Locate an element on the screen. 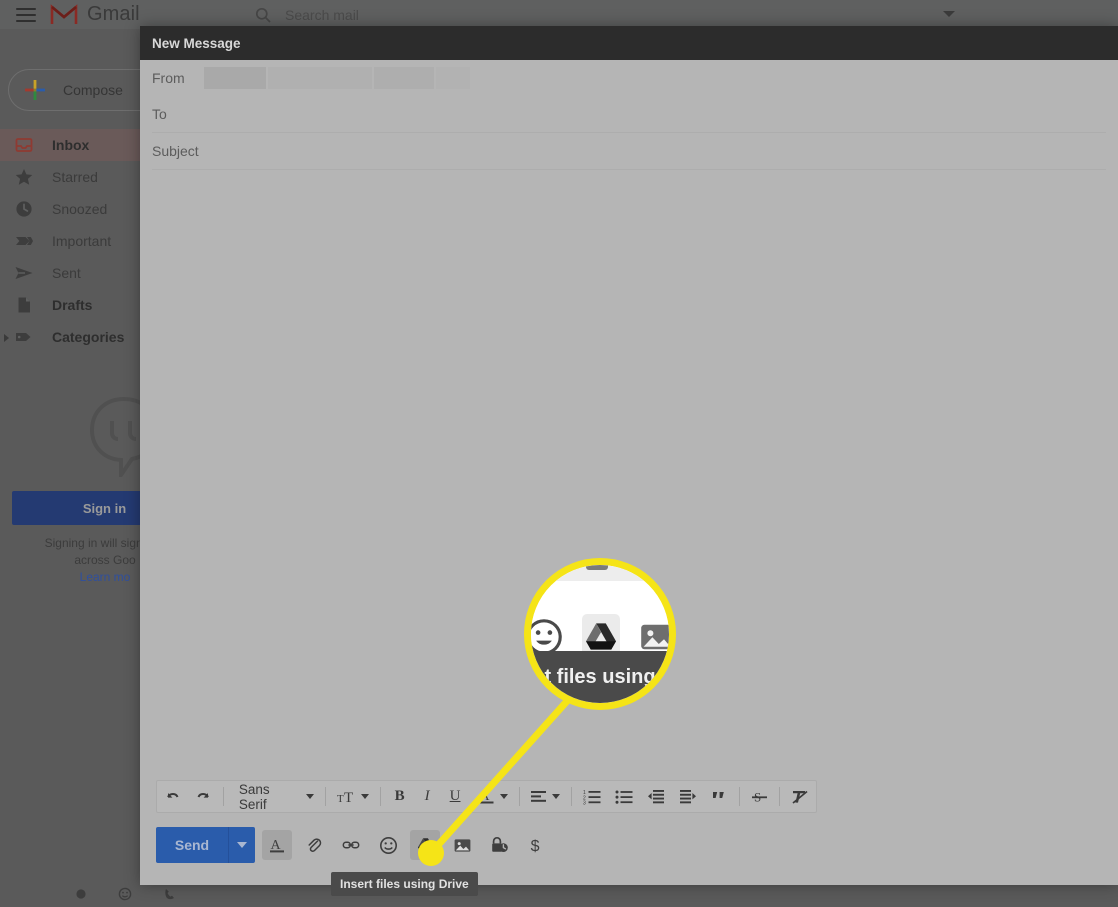 This screenshot has width=1118, height=907. compose-title: New Message is located at coordinates (196, 43).